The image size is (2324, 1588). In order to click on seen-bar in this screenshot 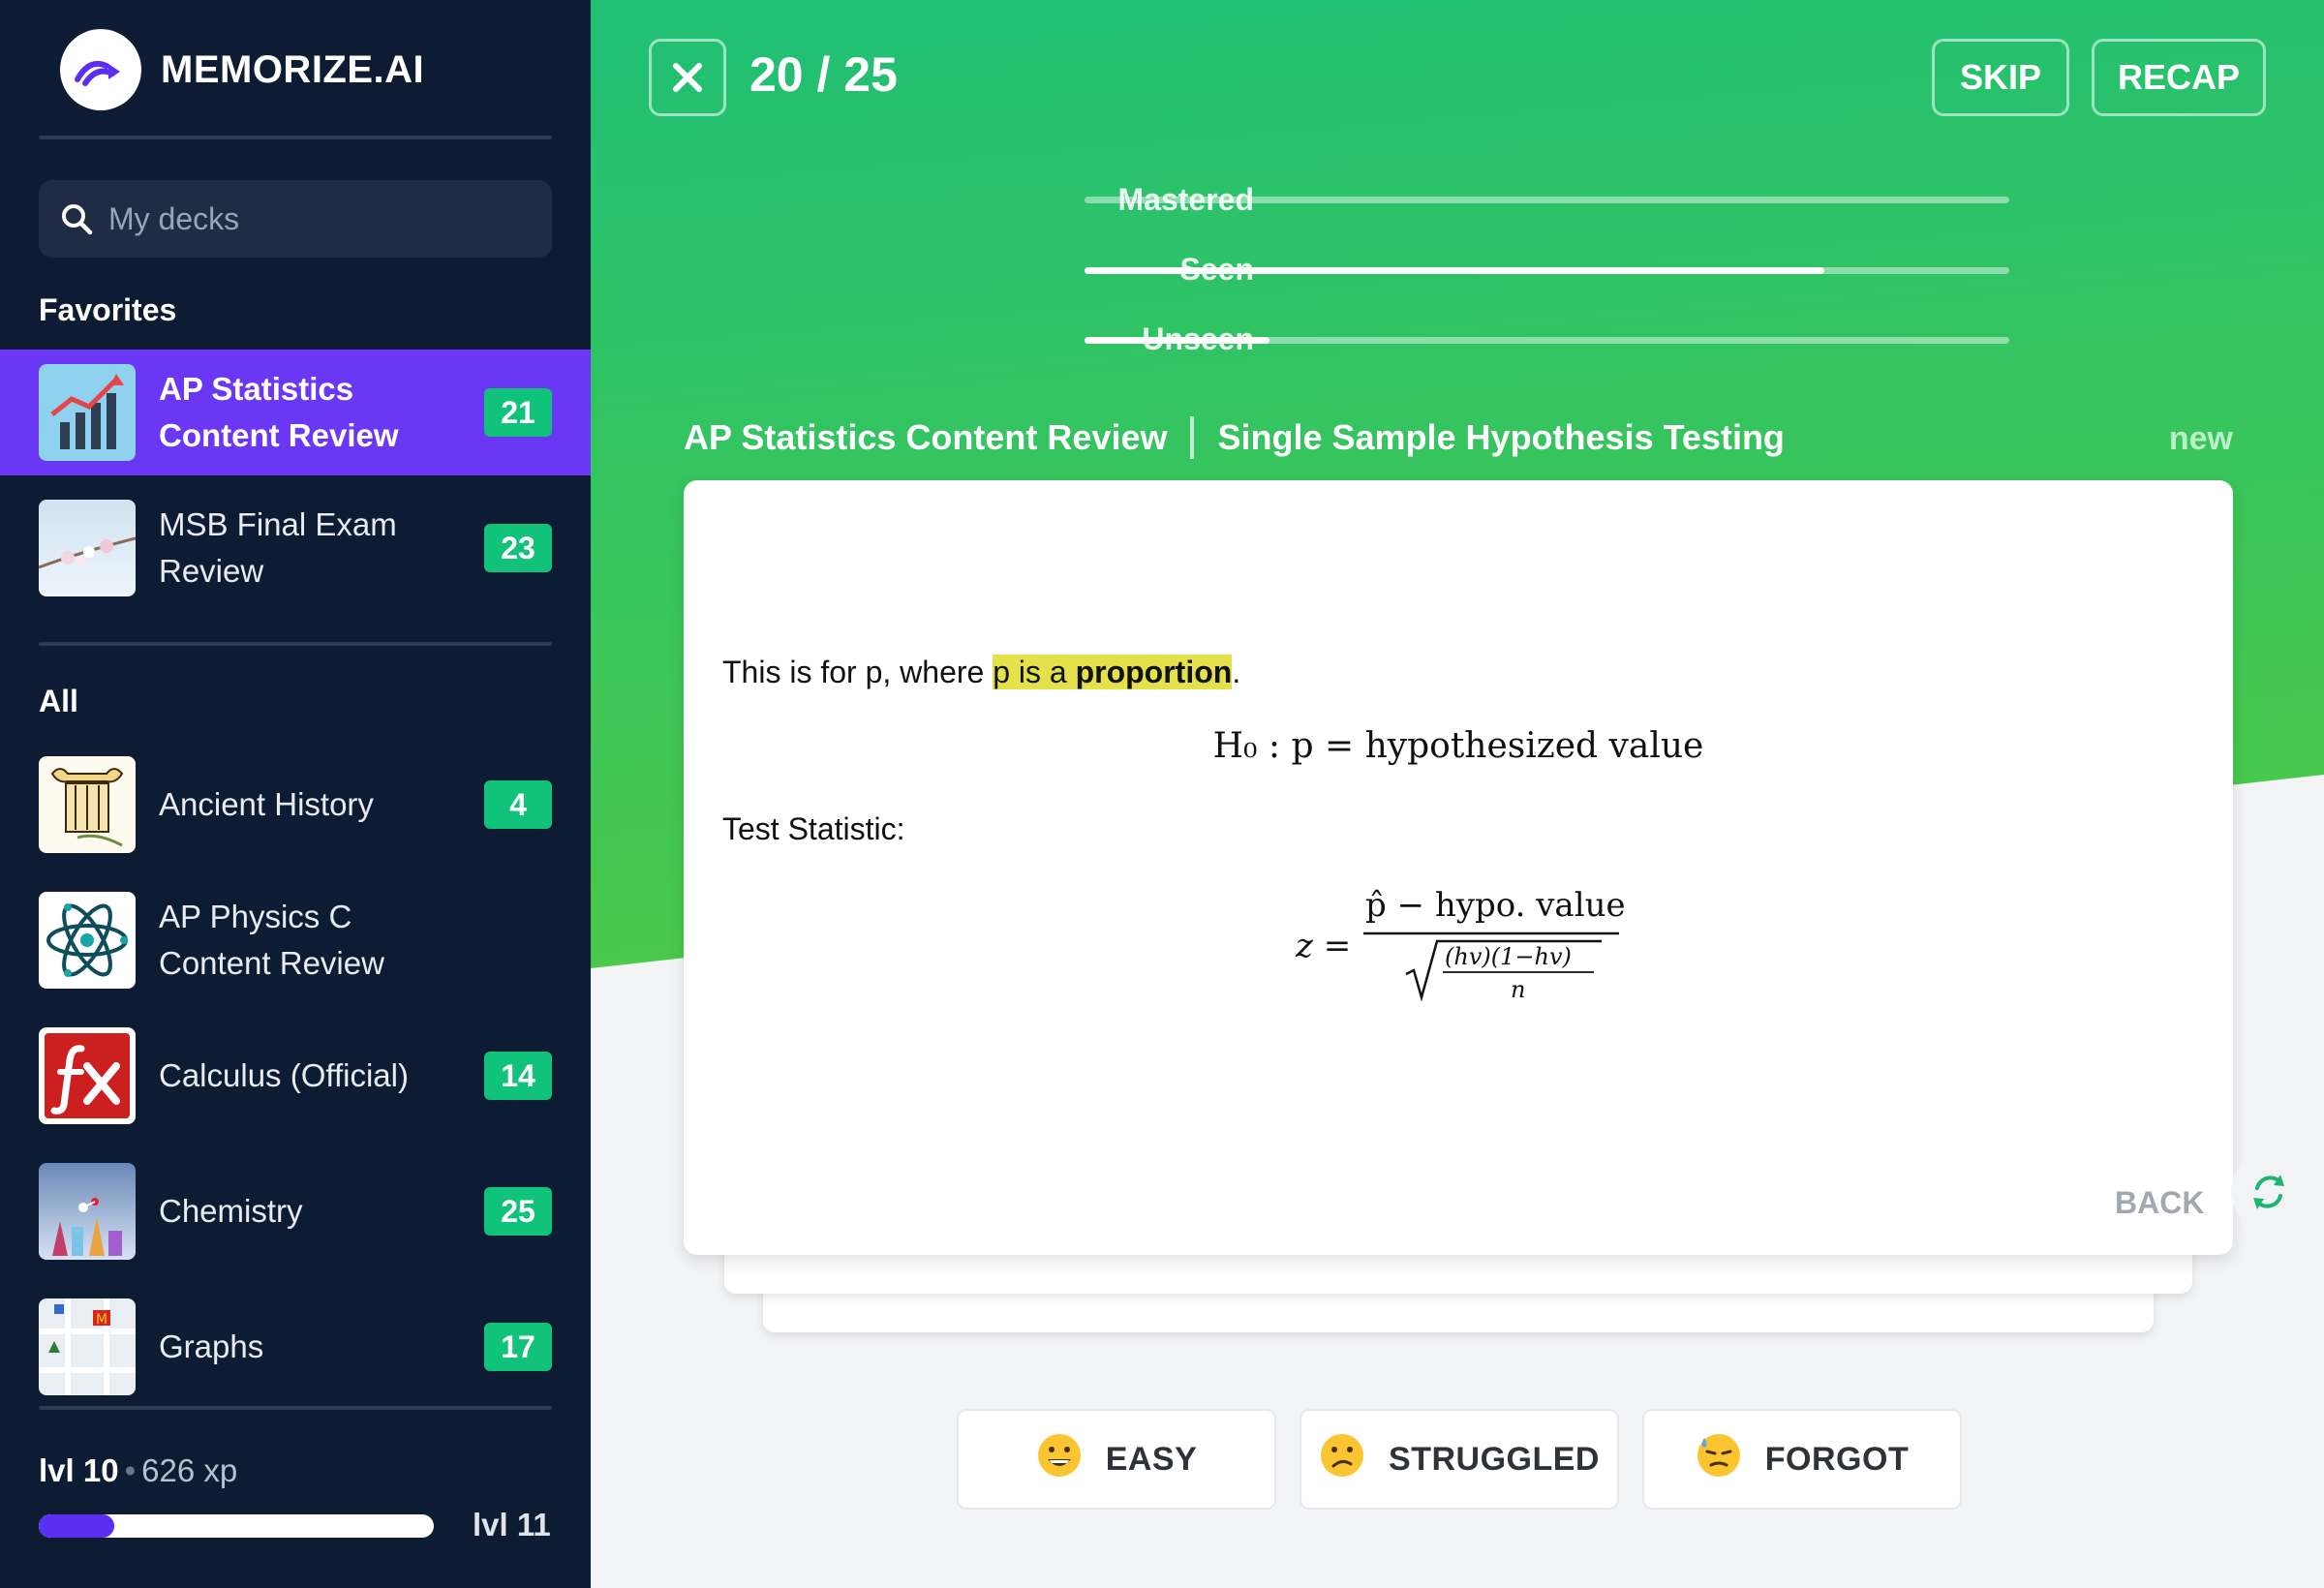, I will do `click(1547, 270)`.